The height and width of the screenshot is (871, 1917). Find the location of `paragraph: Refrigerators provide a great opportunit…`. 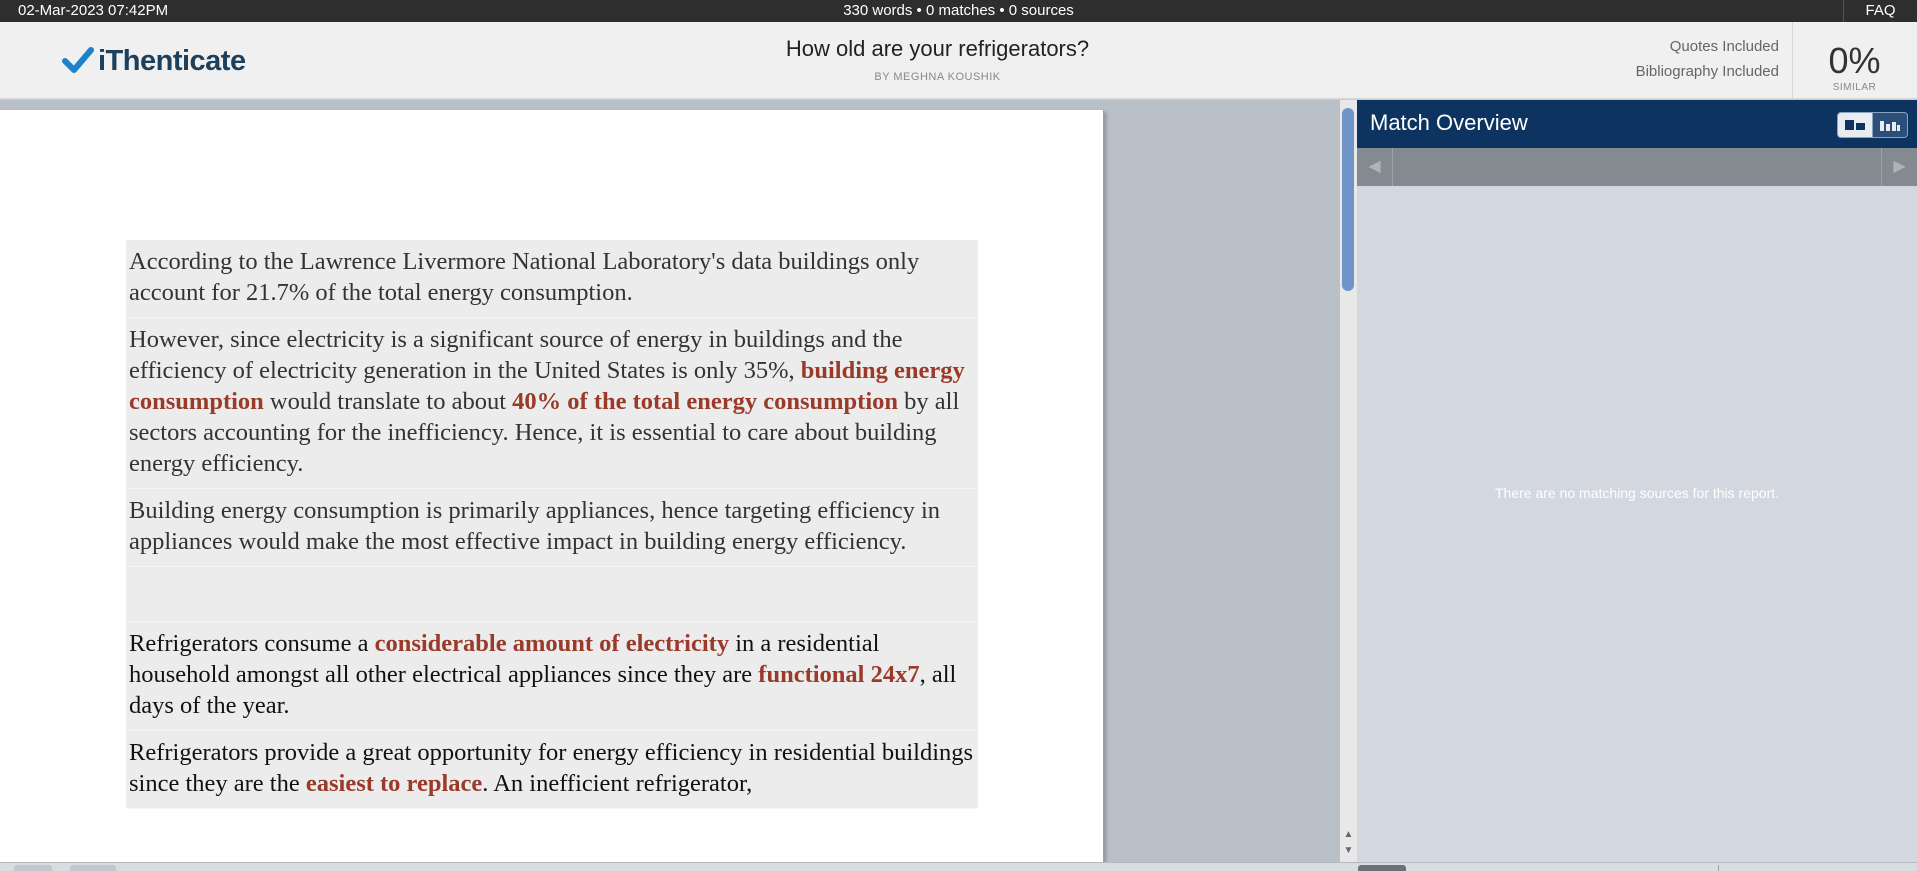

paragraph: Refrigerators provide a great opportunit… is located at coordinates (552, 770).